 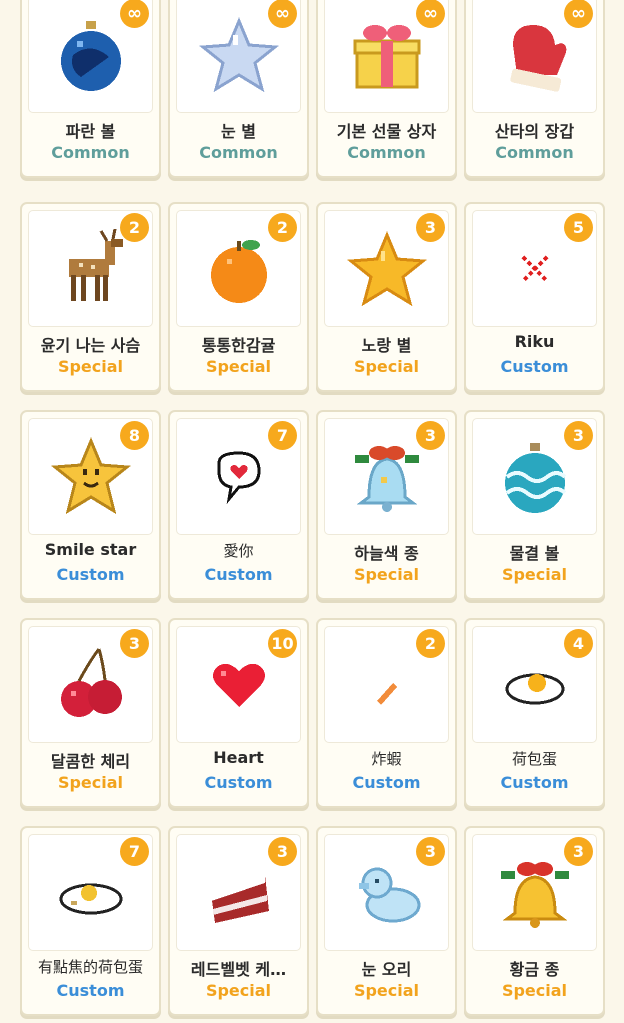 What do you see at coordinates (535, 477) in the screenshot?
I see `wave-ornament-icon` at bounding box center [535, 477].